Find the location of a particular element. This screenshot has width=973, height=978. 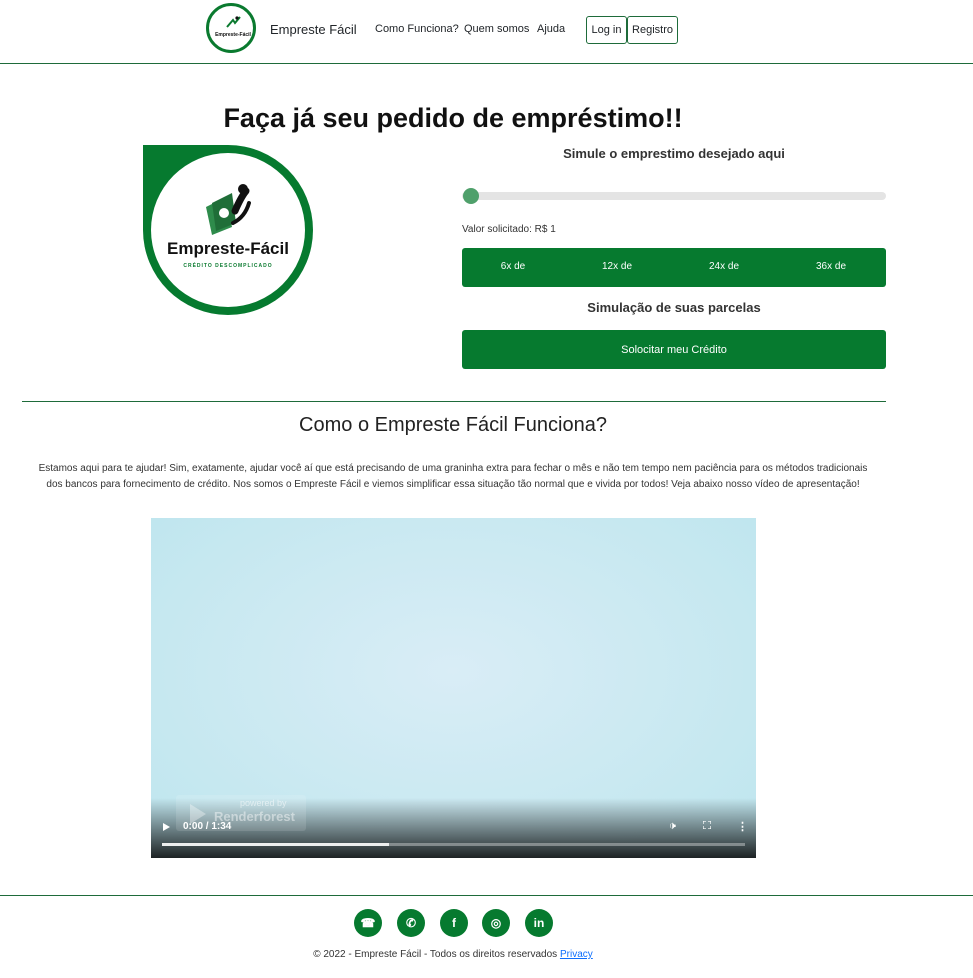

empreste-facil-logo: Empreste-Fácil CRÉDITO DESCOMPLICADO is located at coordinates (228, 230).